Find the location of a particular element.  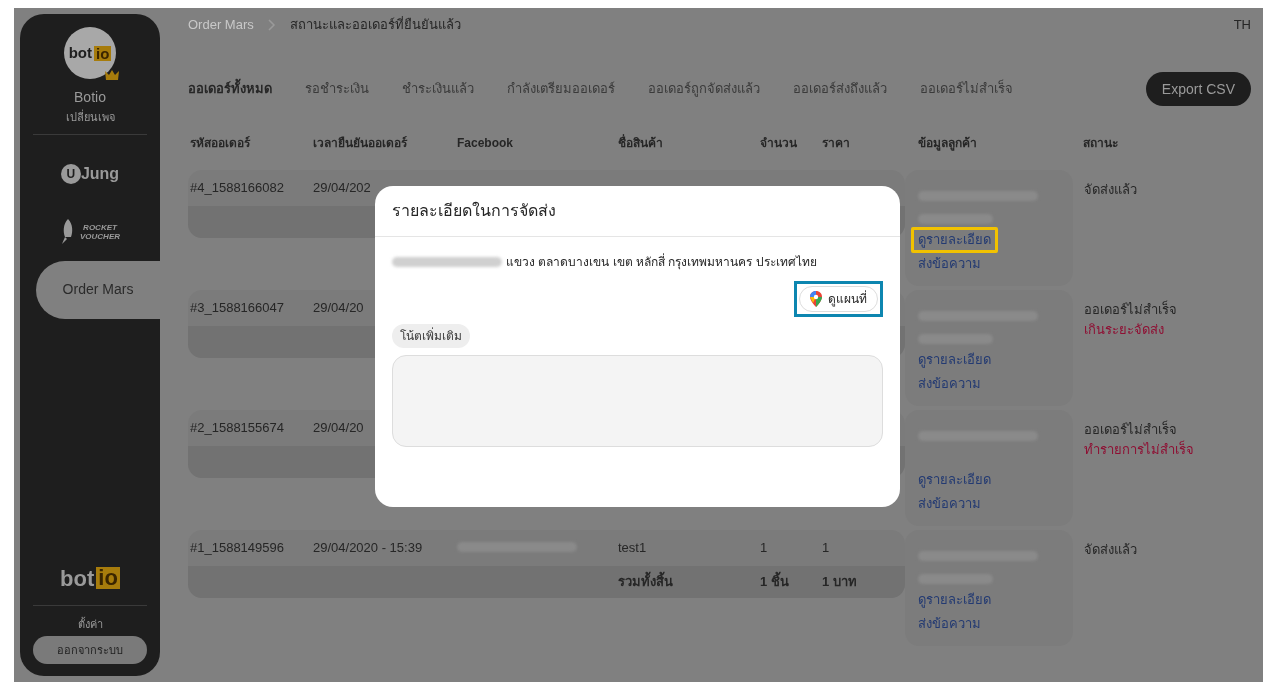

price: 1 is located at coordinates (826, 548).